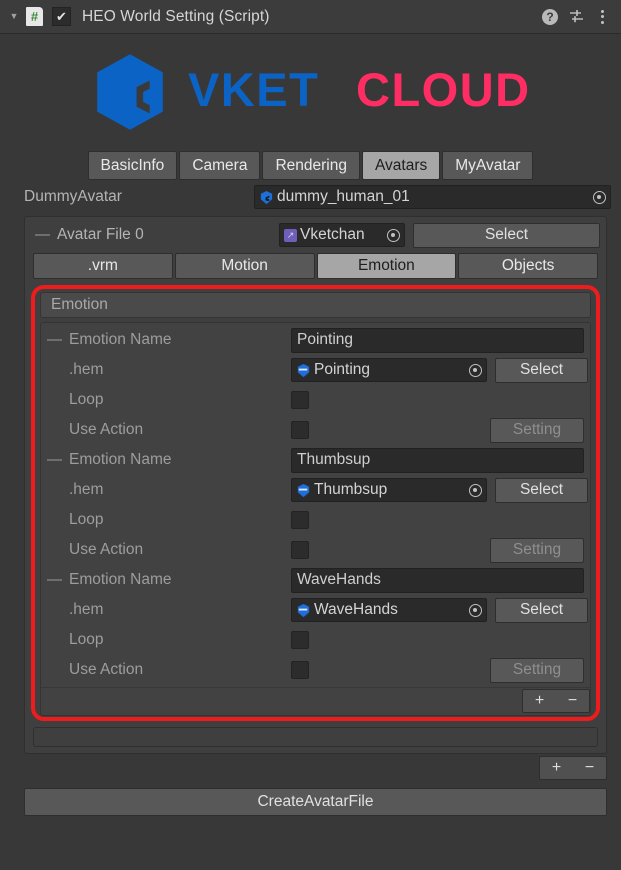  I want to click on emotion-name-input: Thumbsup, so click(437, 460).